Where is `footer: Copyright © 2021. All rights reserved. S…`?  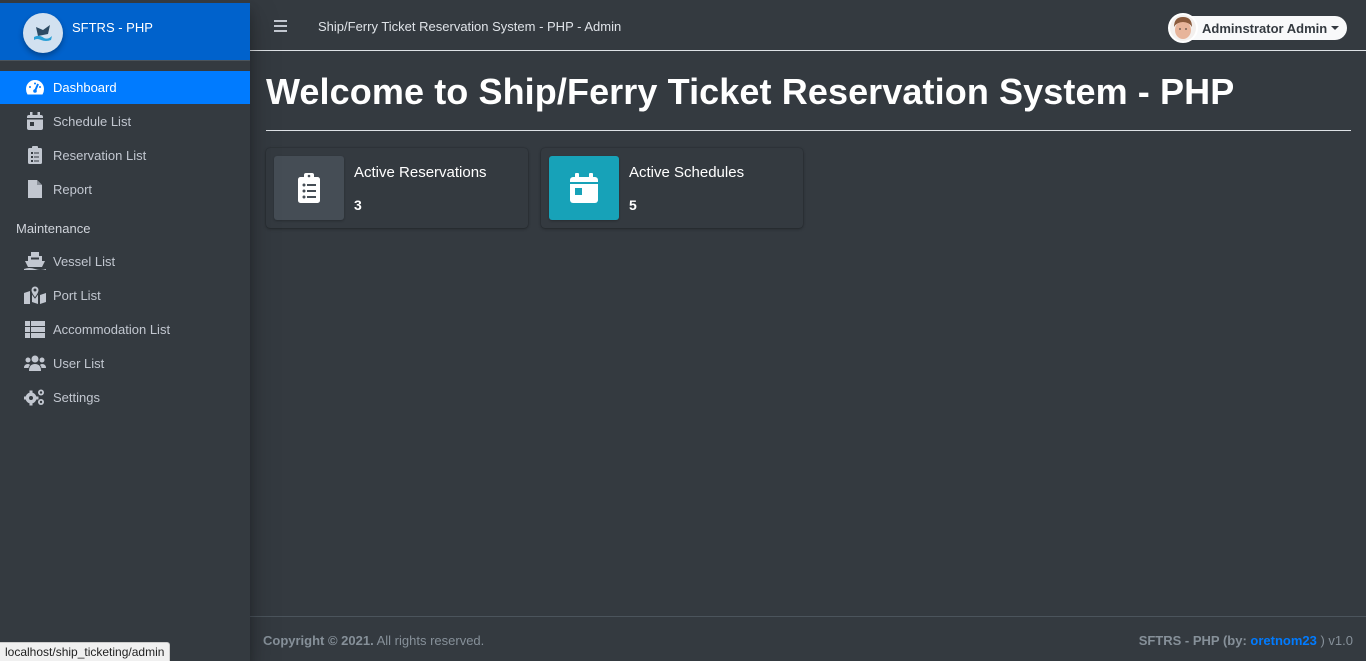
footer: Copyright © 2021. All rights reserved. S… is located at coordinates (808, 638).